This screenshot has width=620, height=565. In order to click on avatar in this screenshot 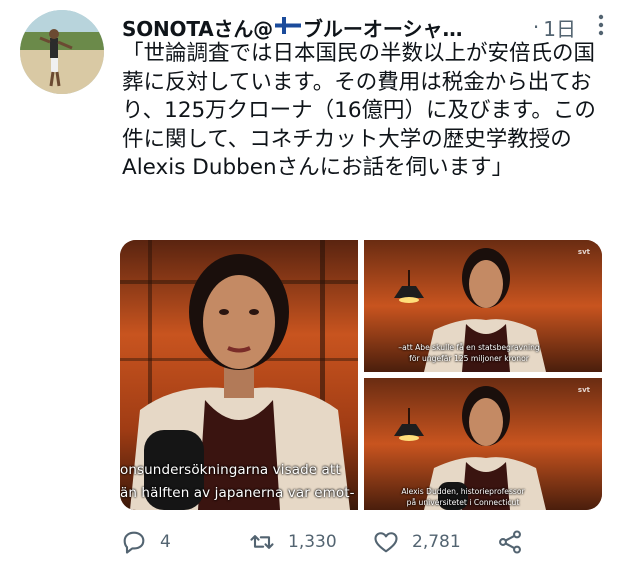, I will do `click(62, 52)`.